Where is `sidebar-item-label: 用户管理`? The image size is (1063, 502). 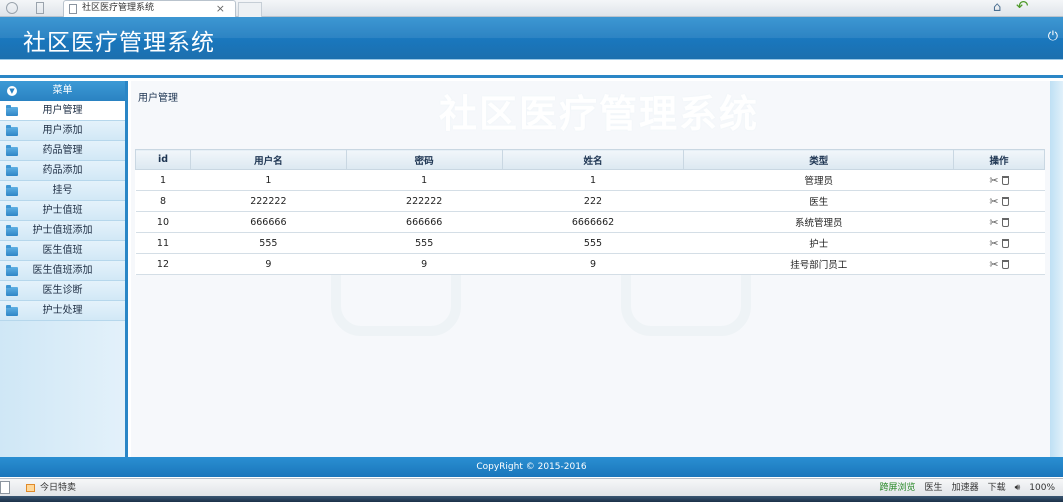 sidebar-item-label: 用户管理 is located at coordinates (62, 110).